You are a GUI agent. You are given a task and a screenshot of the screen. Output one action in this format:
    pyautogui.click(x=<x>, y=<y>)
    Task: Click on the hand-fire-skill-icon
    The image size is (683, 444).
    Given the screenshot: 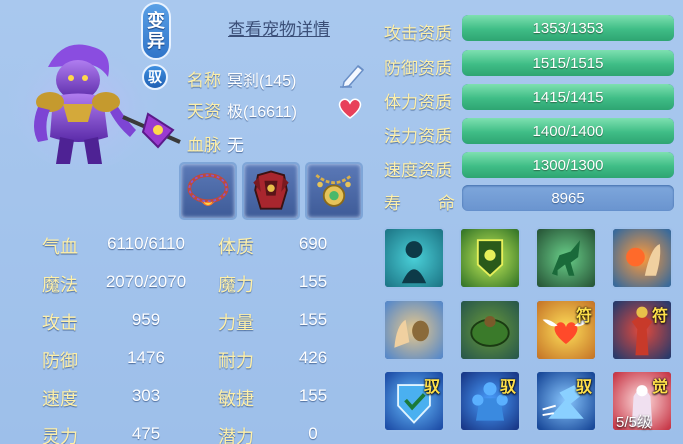 What is the action you would take?
    pyautogui.click(x=642, y=258)
    